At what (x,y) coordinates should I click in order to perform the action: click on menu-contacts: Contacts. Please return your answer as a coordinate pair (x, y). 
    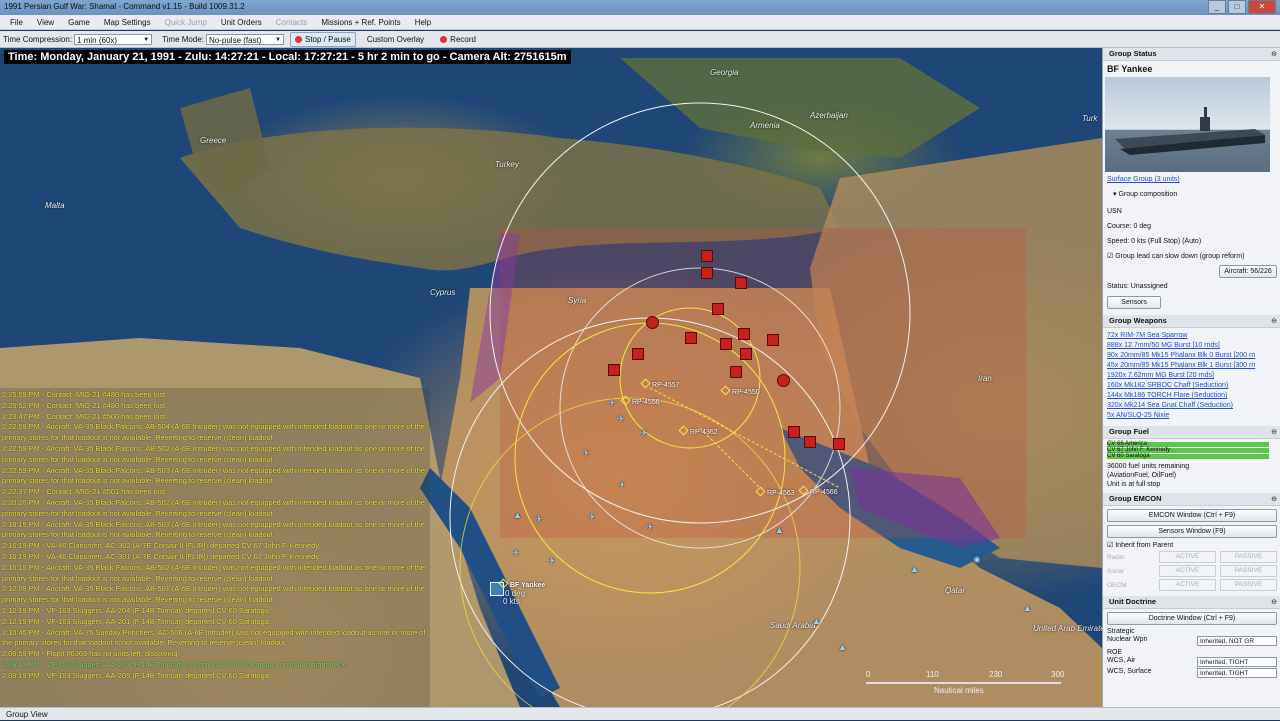
    Looking at the image, I should click on (292, 22).